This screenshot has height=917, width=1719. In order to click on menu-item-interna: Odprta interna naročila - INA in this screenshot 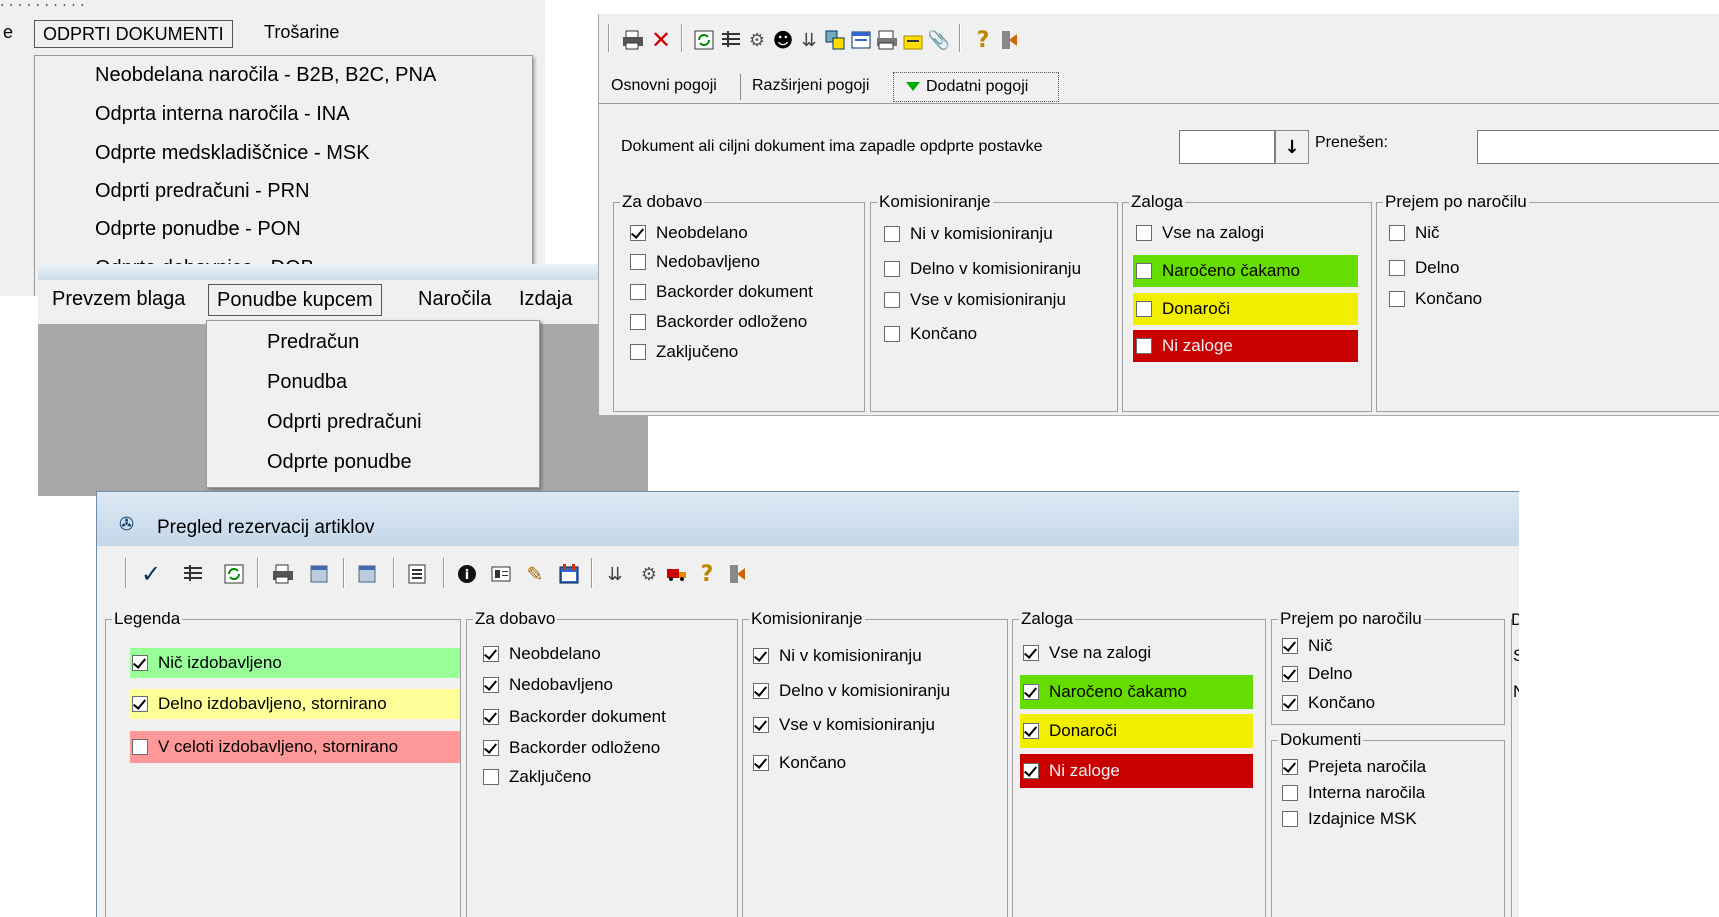, I will do `click(283, 114)`.